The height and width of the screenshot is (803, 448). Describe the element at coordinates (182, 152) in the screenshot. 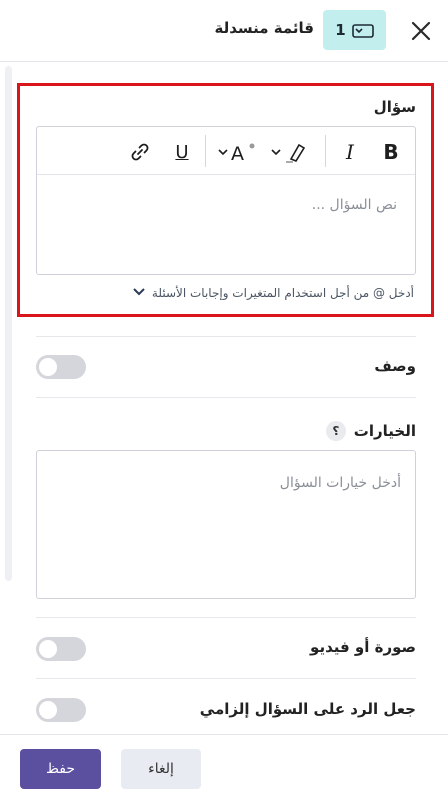

I see `underline-icon: U` at that location.